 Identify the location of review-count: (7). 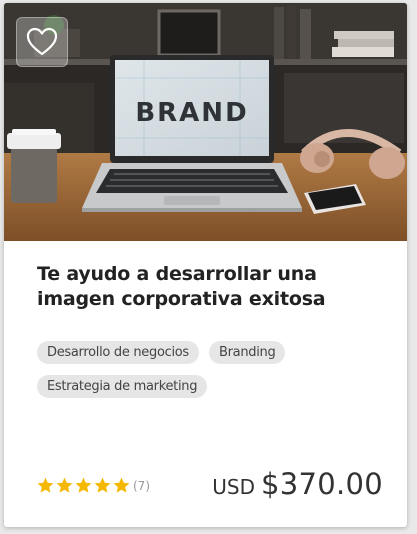
(141, 485).